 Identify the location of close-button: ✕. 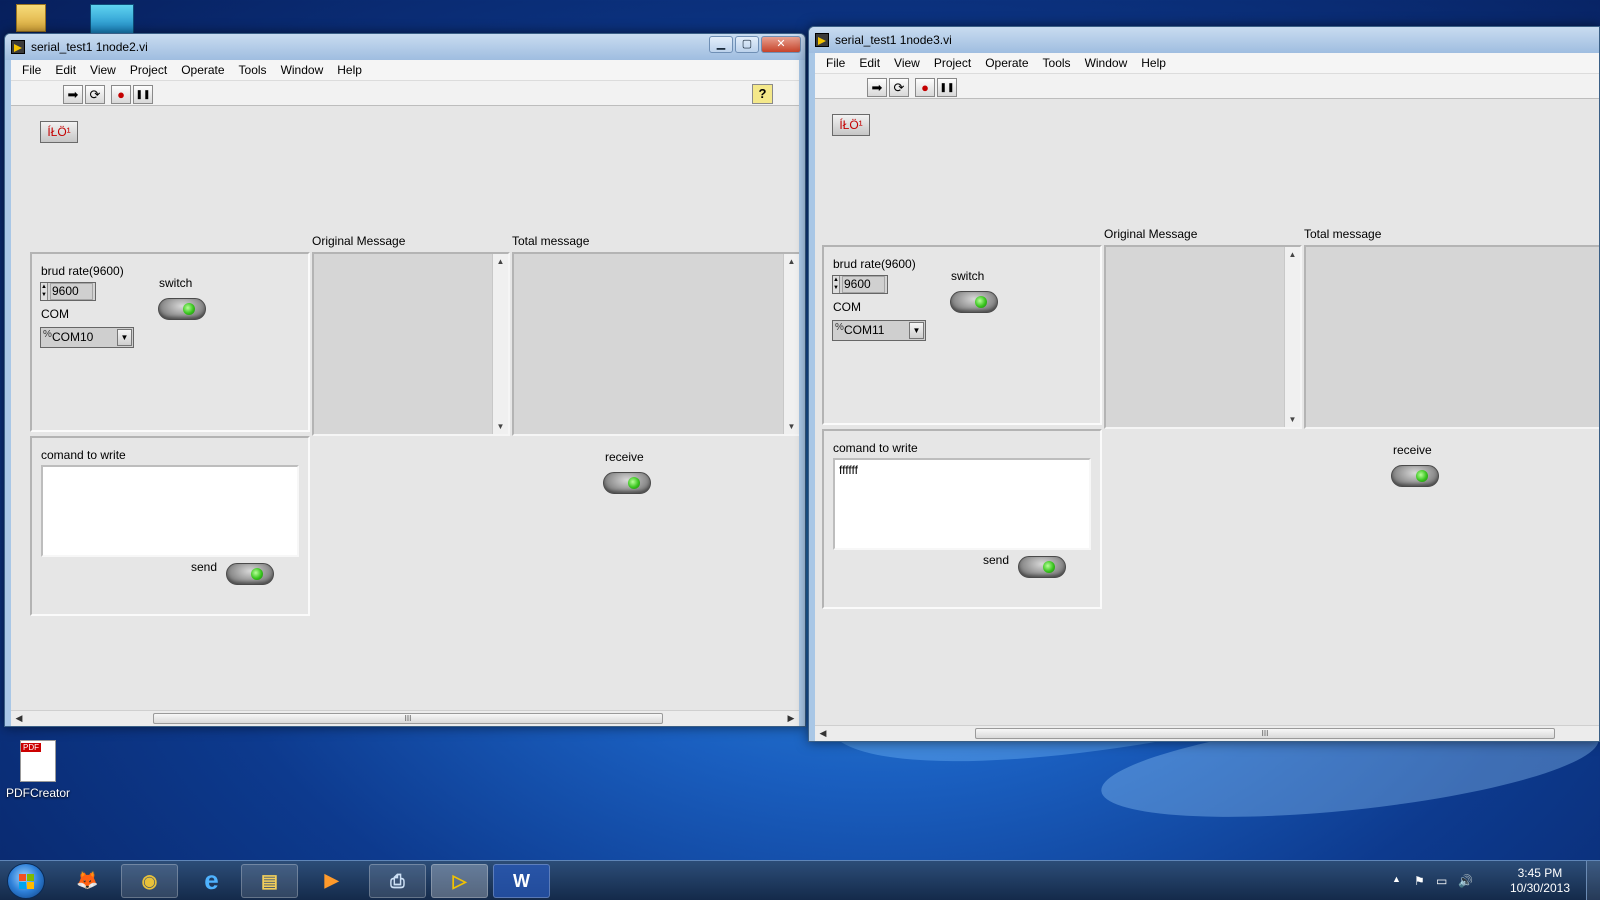
(781, 44).